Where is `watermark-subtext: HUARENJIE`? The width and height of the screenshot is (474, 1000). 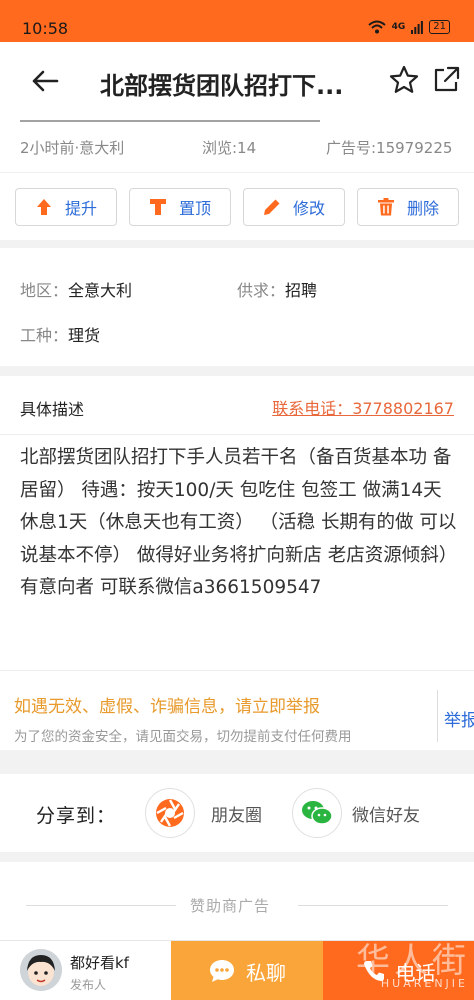 watermark-subtext: HUARENJIE is located at coordinates (424, 983).